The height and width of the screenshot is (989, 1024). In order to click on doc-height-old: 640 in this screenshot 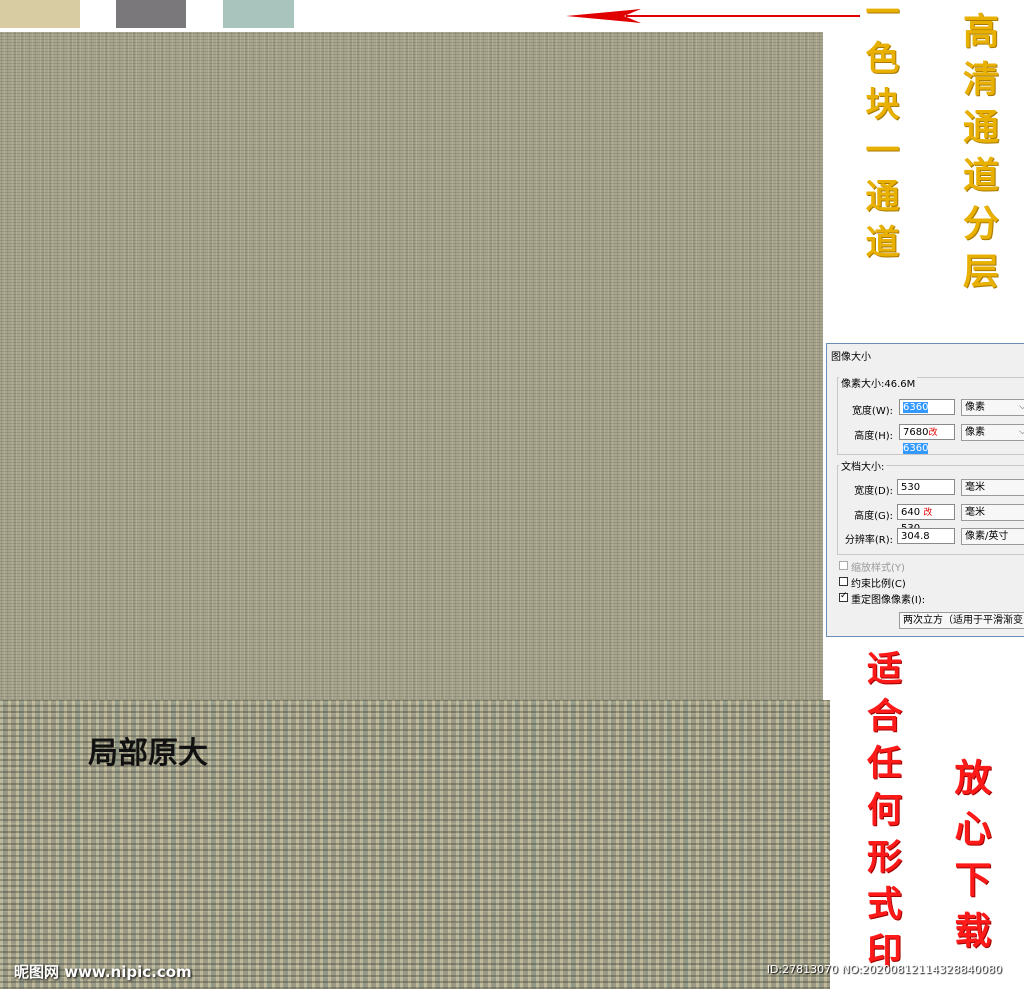, I will do `click(911, 512)`.